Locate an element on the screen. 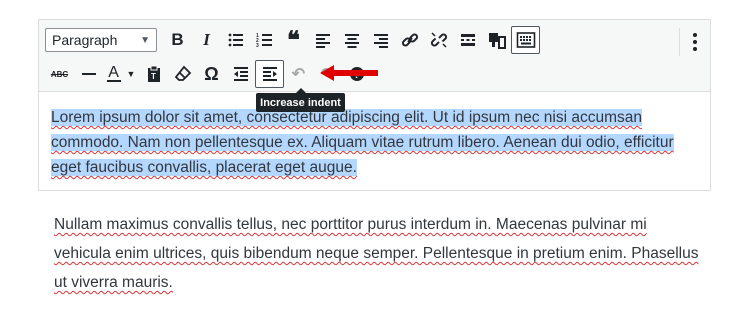  align-left-icon is located at coordinates (322, 41).